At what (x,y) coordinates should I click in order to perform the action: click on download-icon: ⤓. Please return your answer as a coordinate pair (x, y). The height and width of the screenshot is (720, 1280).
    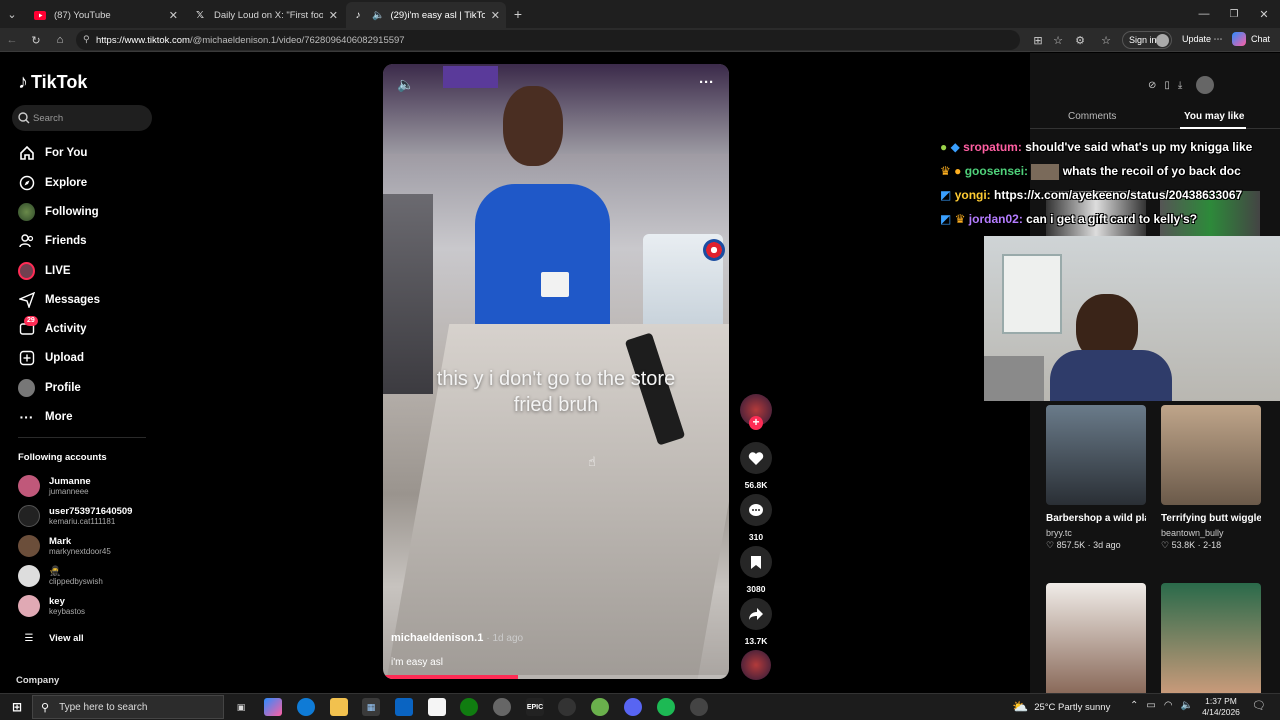
    Looking at the image, I should click on (1180, 85).